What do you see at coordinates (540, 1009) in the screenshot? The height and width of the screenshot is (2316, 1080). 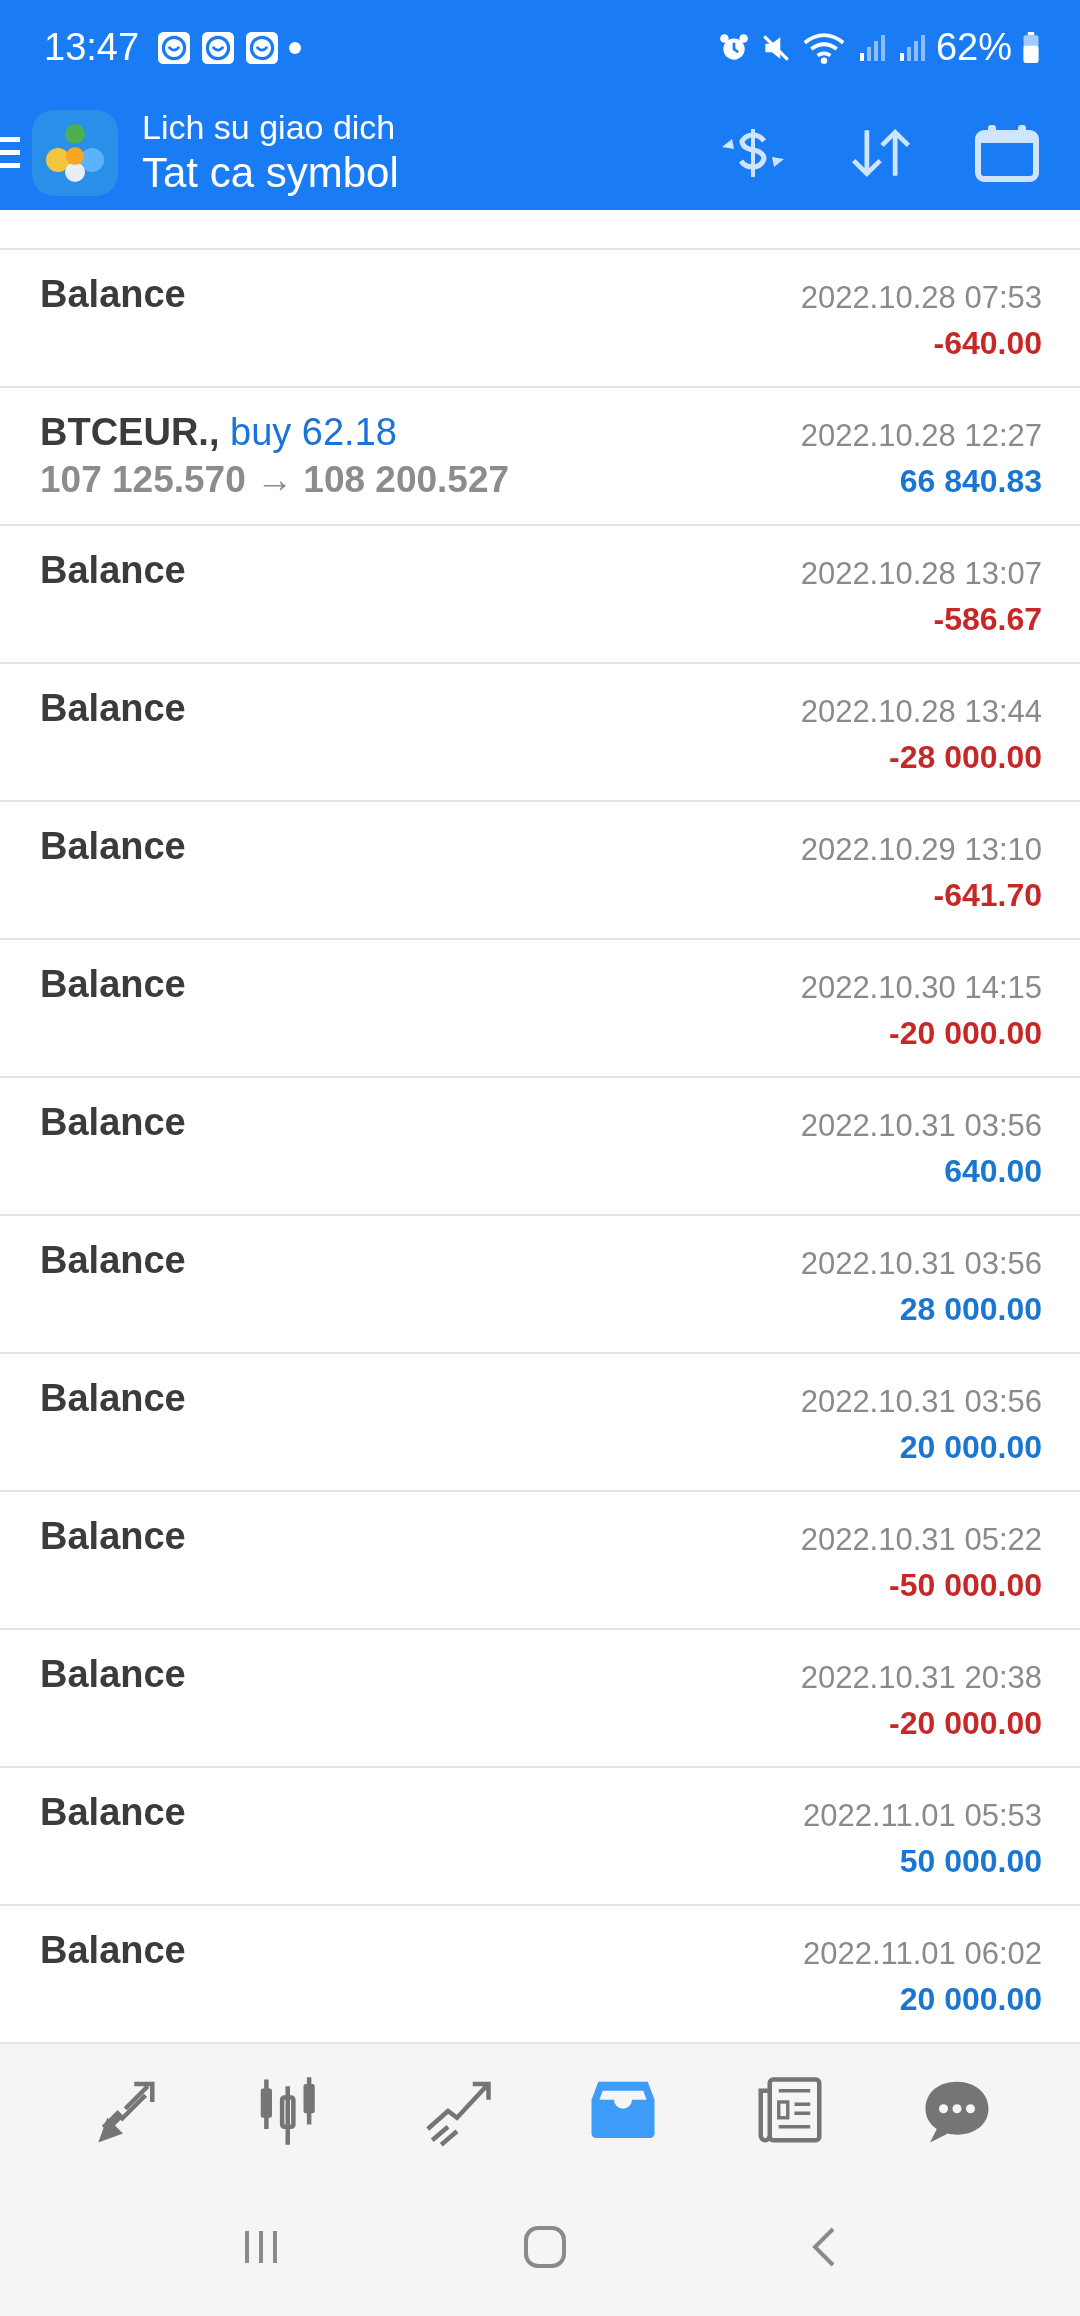 I see `deal-row: Balance 2022.10.30 14:15 -20 000.00` at bounding box center [540, 1009].